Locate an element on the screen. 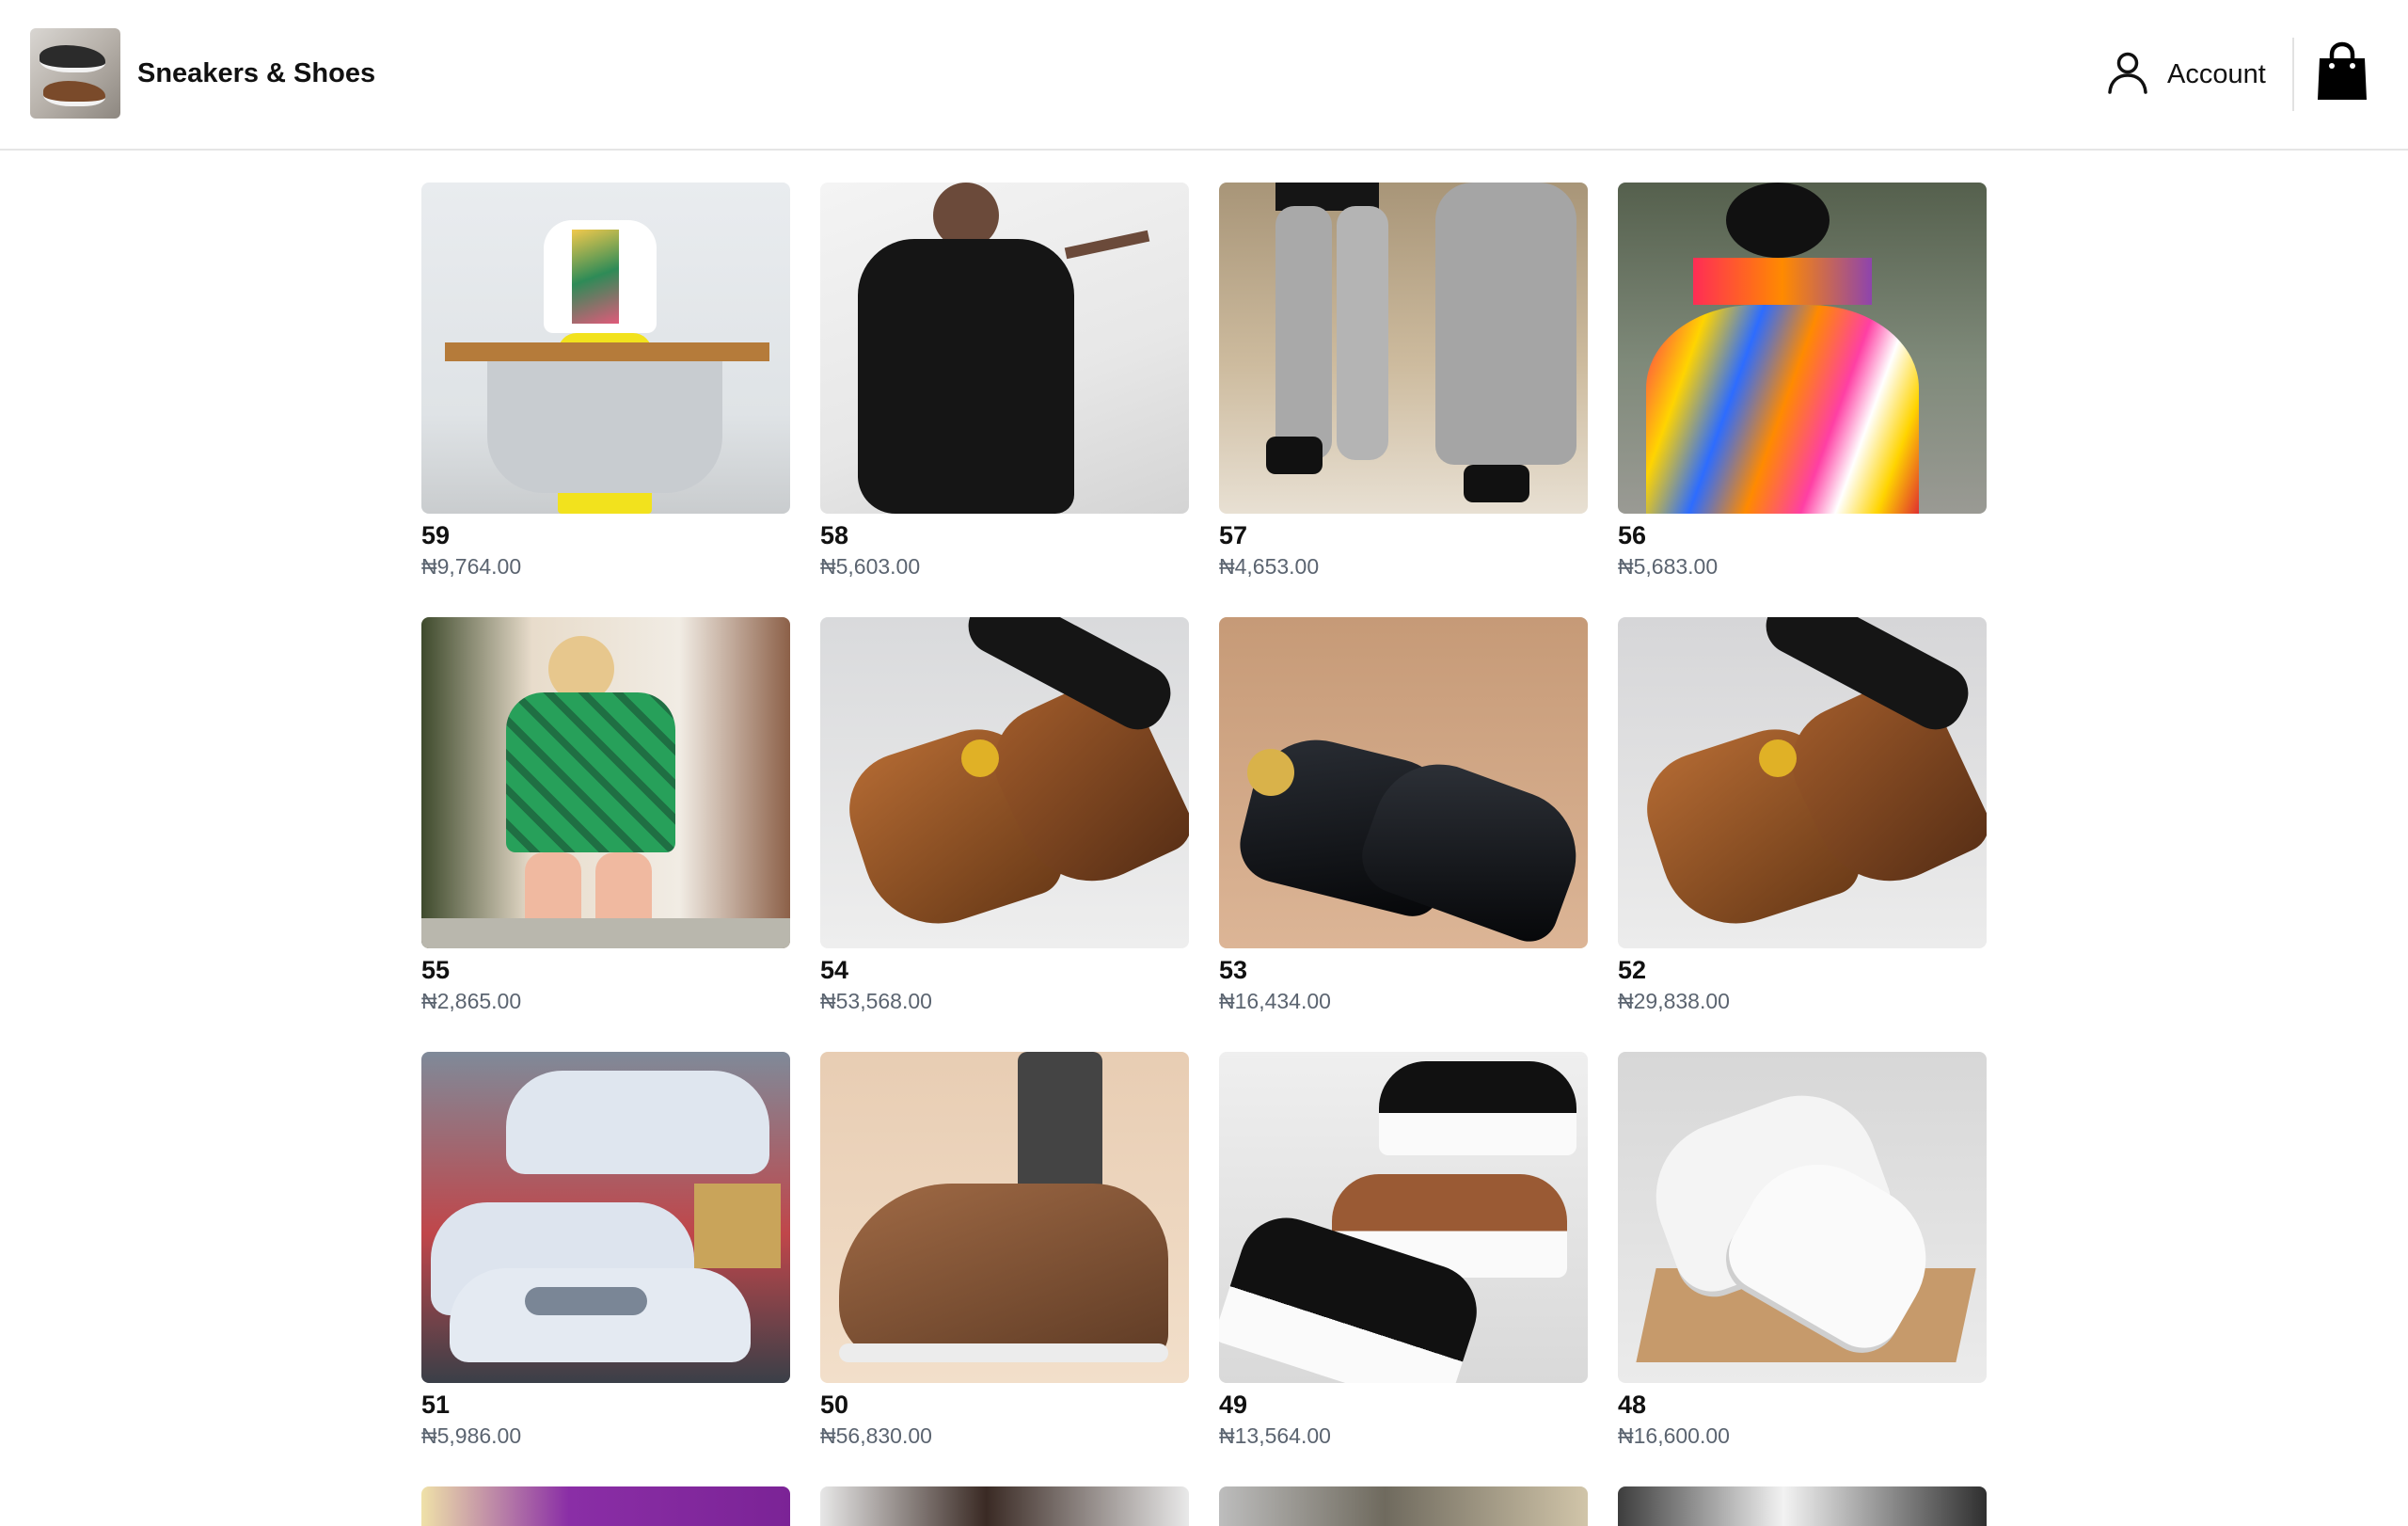 The image size is (2408, 1526). product-card: 51 ₦5,986.00 is located at coordinates (606, 1251).